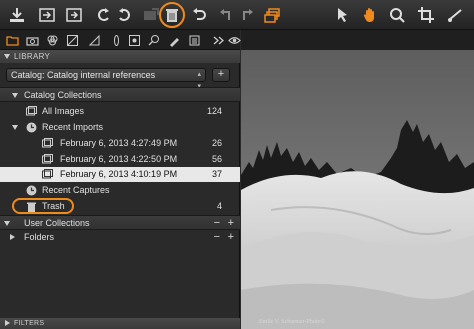 This screenshot has width=474, height=329. I want to click on photo-caption: Emile V. Schurmer-Photo©, so click(292, 322).